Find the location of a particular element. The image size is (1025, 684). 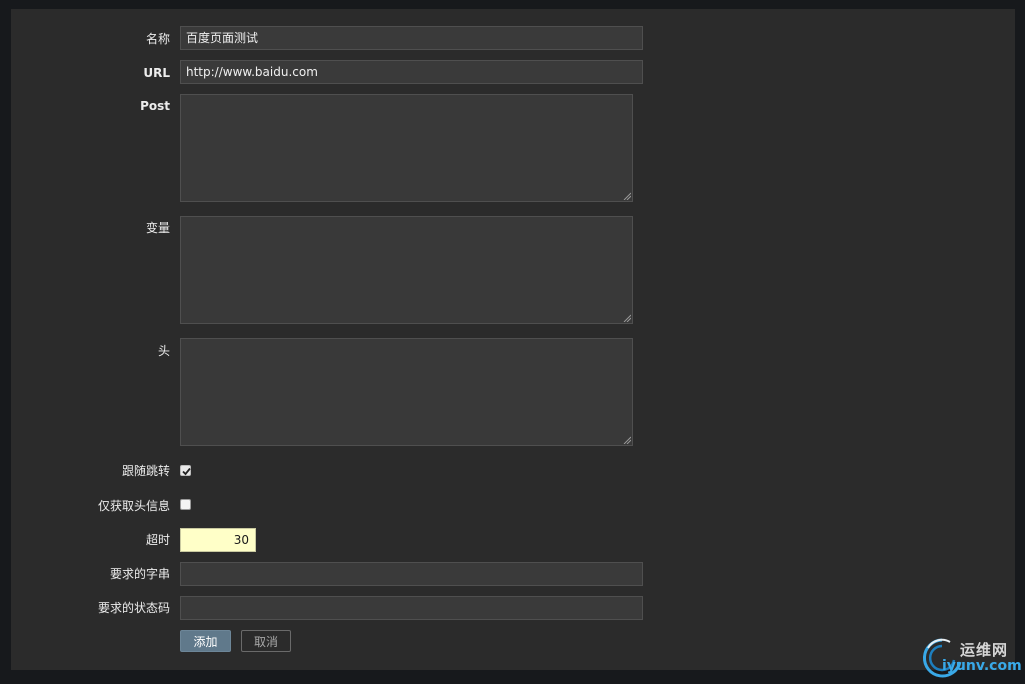

url-input: http://www.baidu.com is located at coordinates (411, 72).